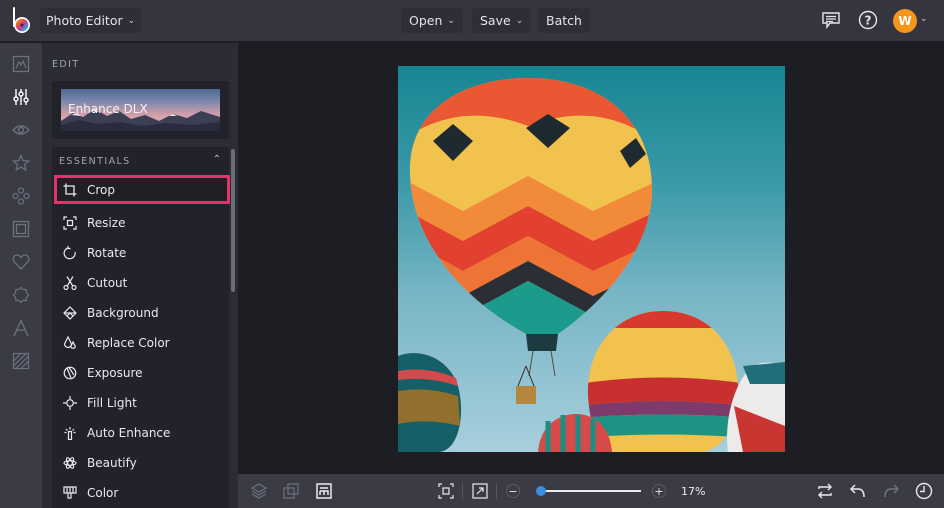  I want to click on tool-crop: Crop, so click(142, 189).